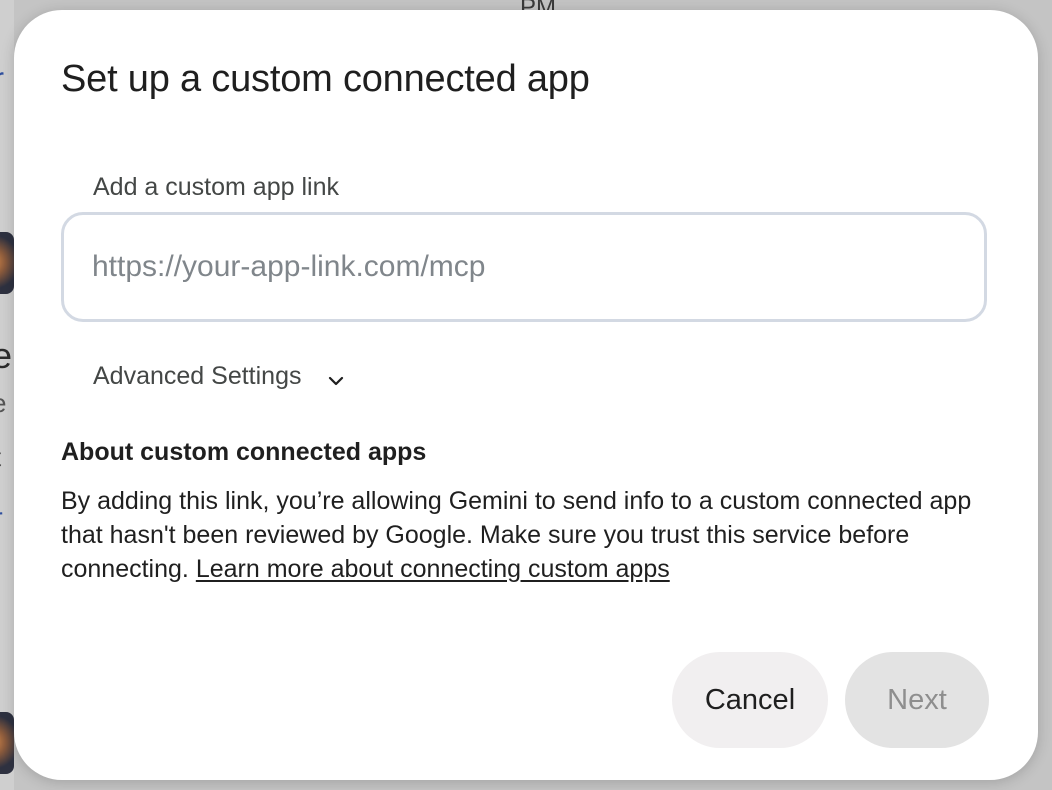  What do you see at coordinates (0, 457) in the screenshot?
I see `background-text-fragment: t` at bounding box center [0, 457].